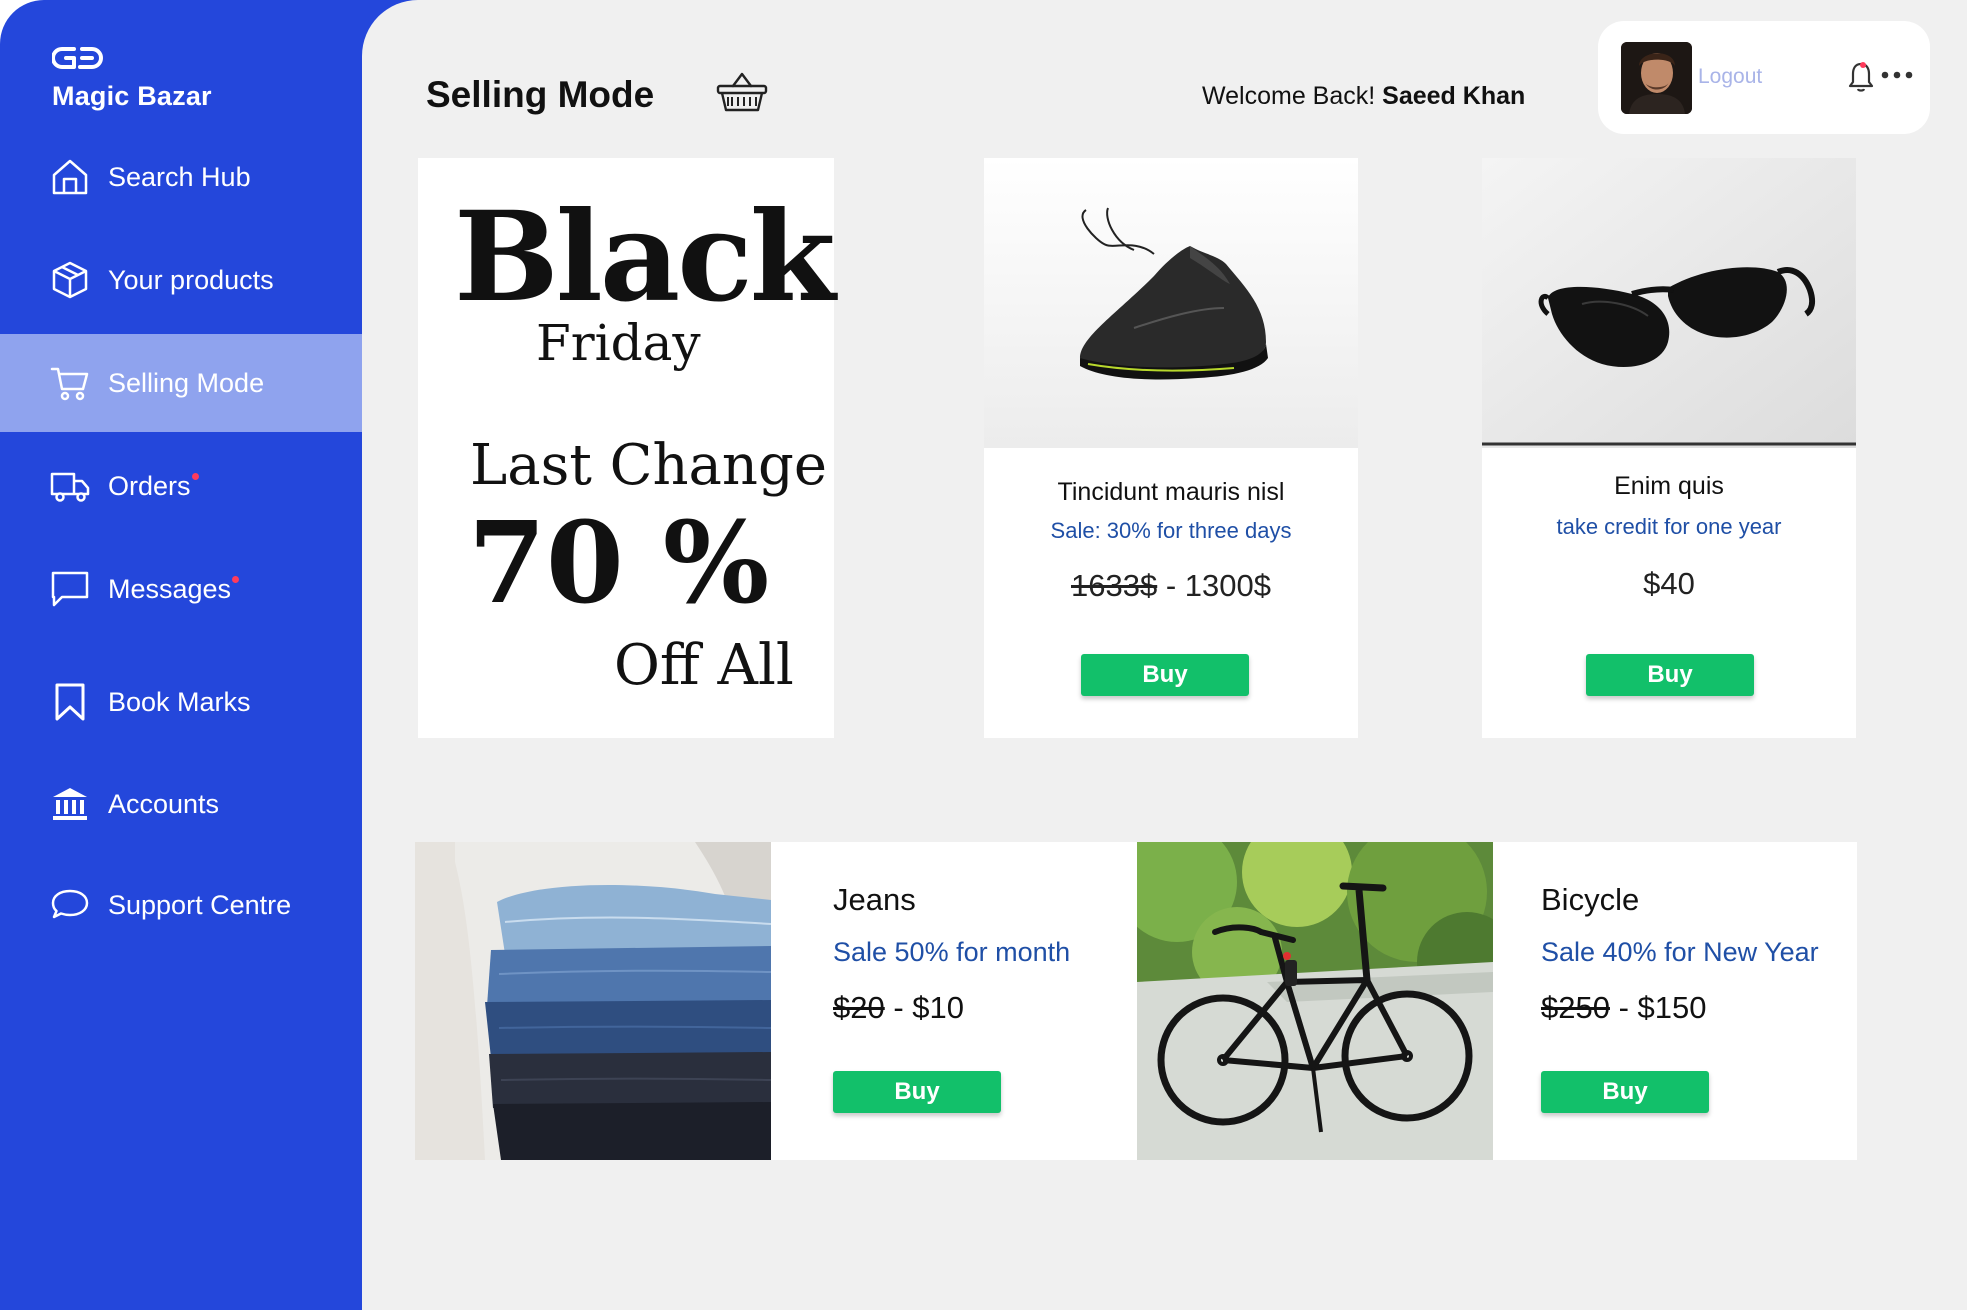 This screenshot has height=1310, width=1967. Describe the element at coordinates (70, 702) in the screenshot. I see `bookmark-icon` at that location.